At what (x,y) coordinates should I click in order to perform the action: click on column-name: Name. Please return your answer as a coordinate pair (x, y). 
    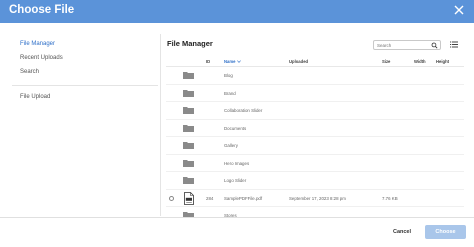
    Looking at the image, I should click on (232, 61).